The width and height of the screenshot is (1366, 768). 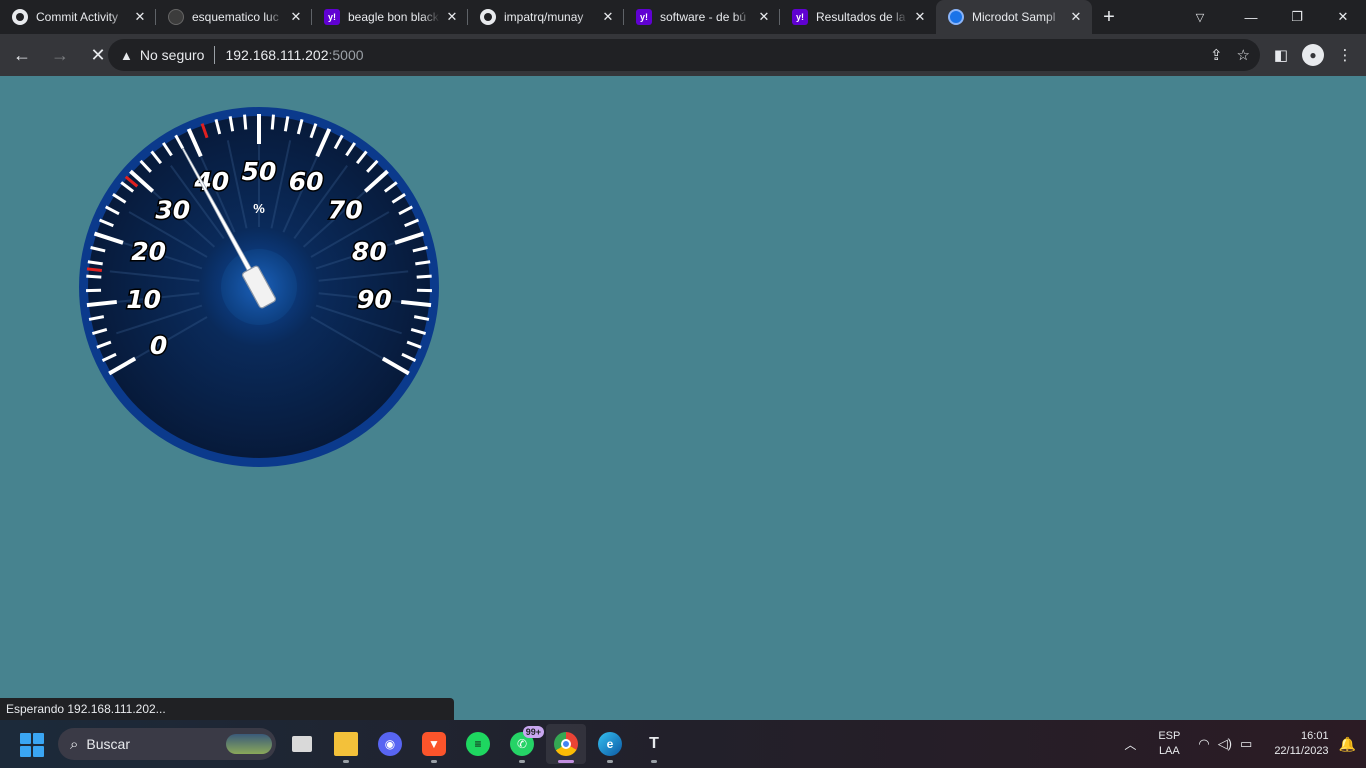 I want to click on tab-microdot: Microdot Sampl ✕, so click(x=1014, y=17).